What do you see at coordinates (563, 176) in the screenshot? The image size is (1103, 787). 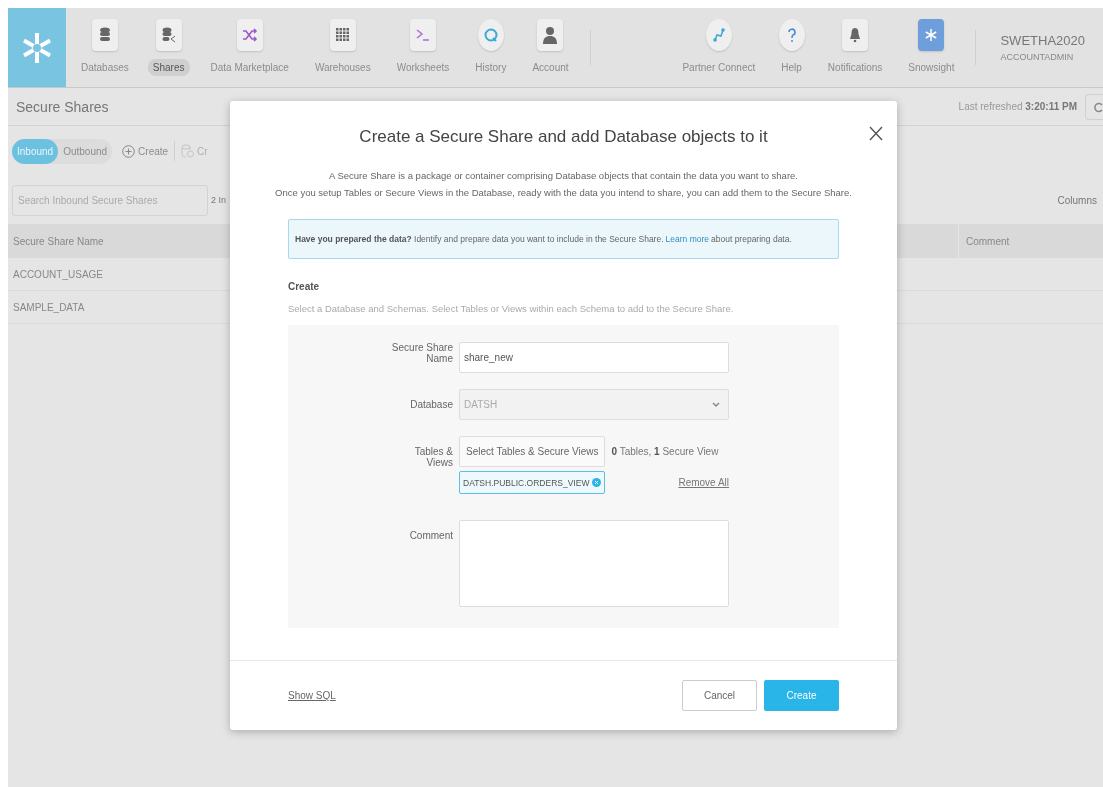 I see `dialog-description: A Secure Share is a package or container comprising Database objects that contain the data you want to share.` at bounding box center [563, 176].